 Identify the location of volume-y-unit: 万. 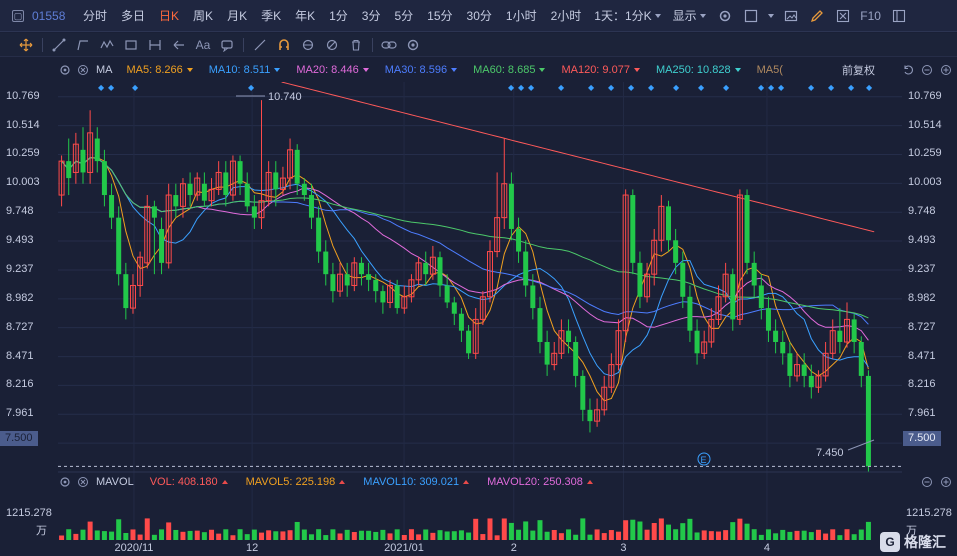
(41, 531).